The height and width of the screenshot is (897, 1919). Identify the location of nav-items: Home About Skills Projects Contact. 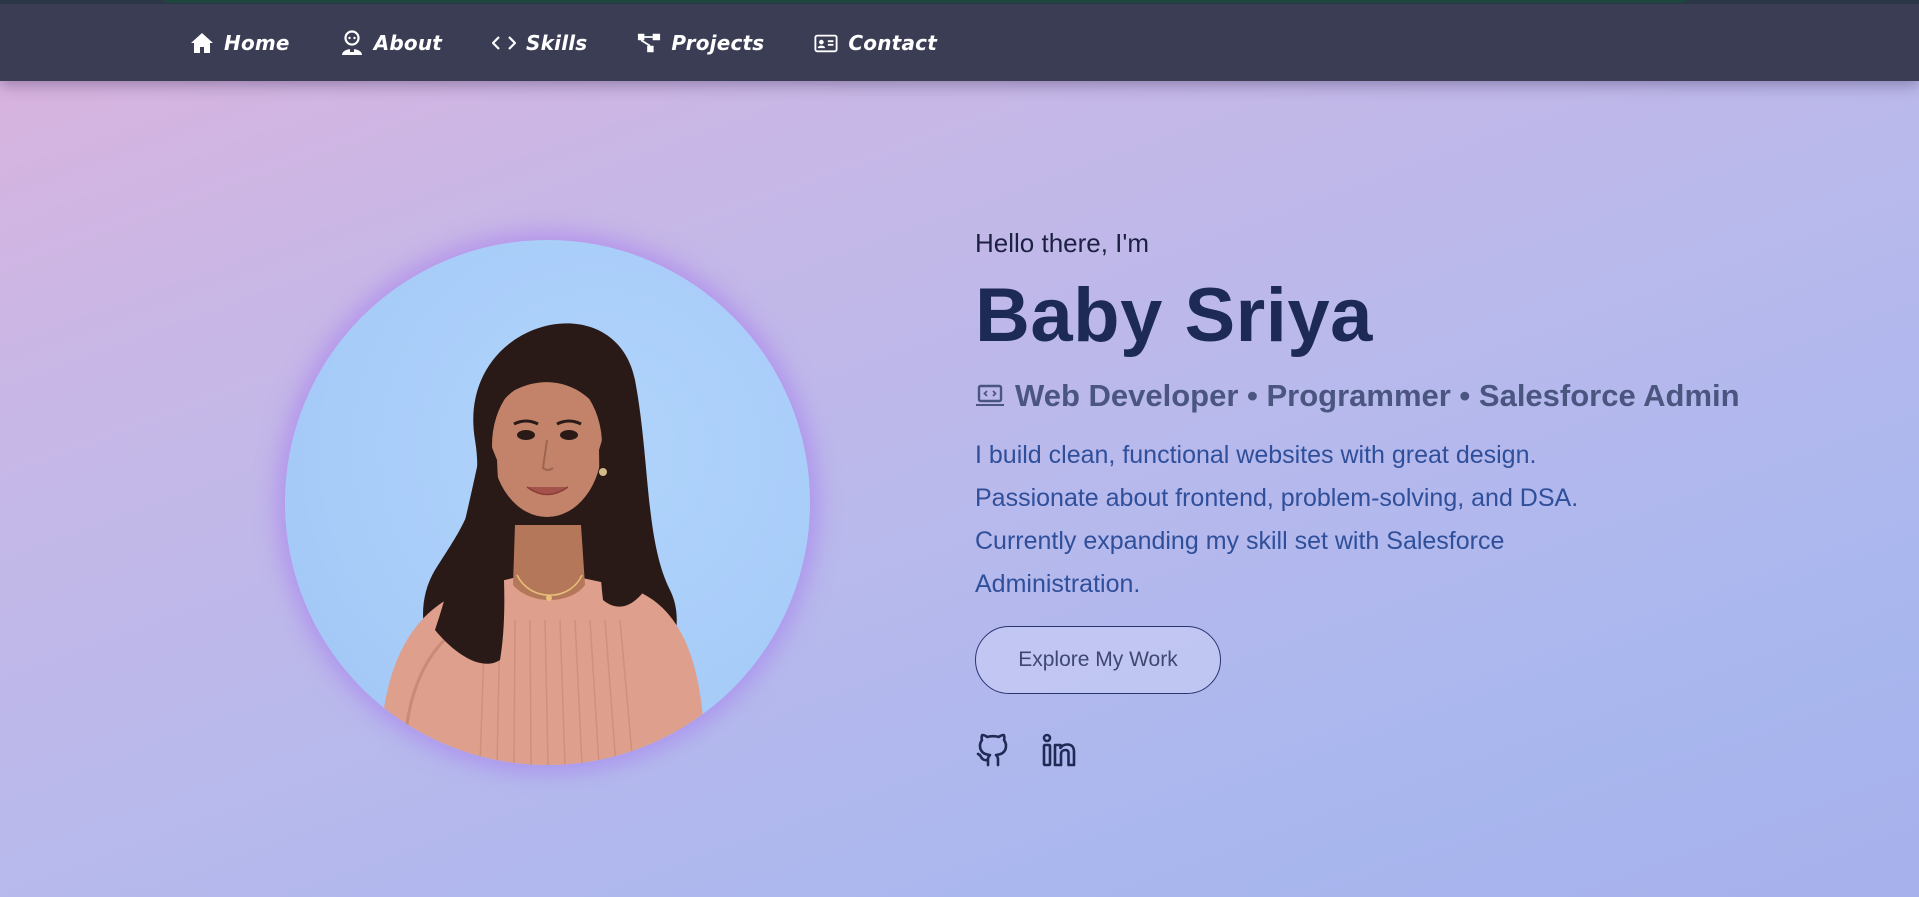
(588, 42).